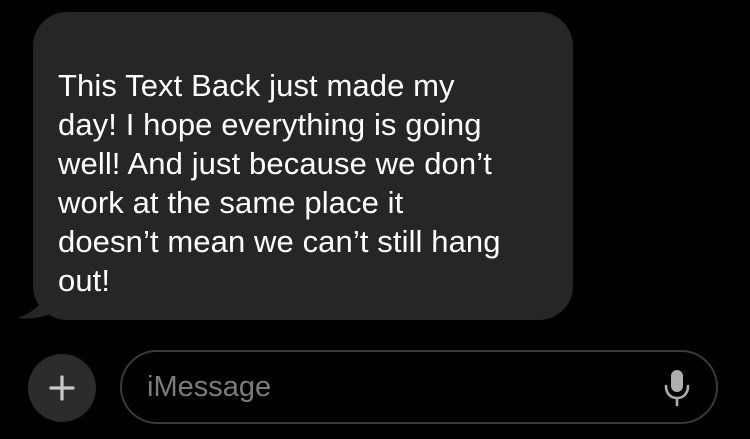 The width and height of the screenshot is (750, 439). What do you see at coordinates (397, 387) in the screenshot?
I see `imessage-input` at bounding box center [397, 387].